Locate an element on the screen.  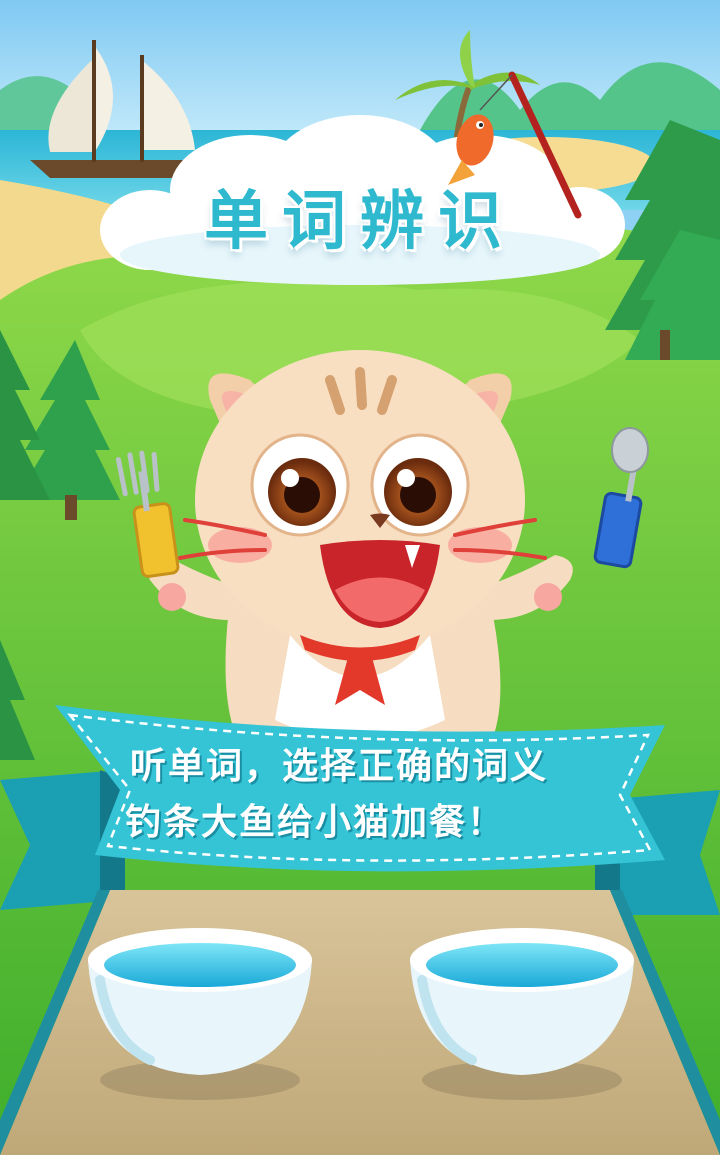
banner-line-2: 钓条大鱼给小猫加餐！ is located at coordinates (315, 822).